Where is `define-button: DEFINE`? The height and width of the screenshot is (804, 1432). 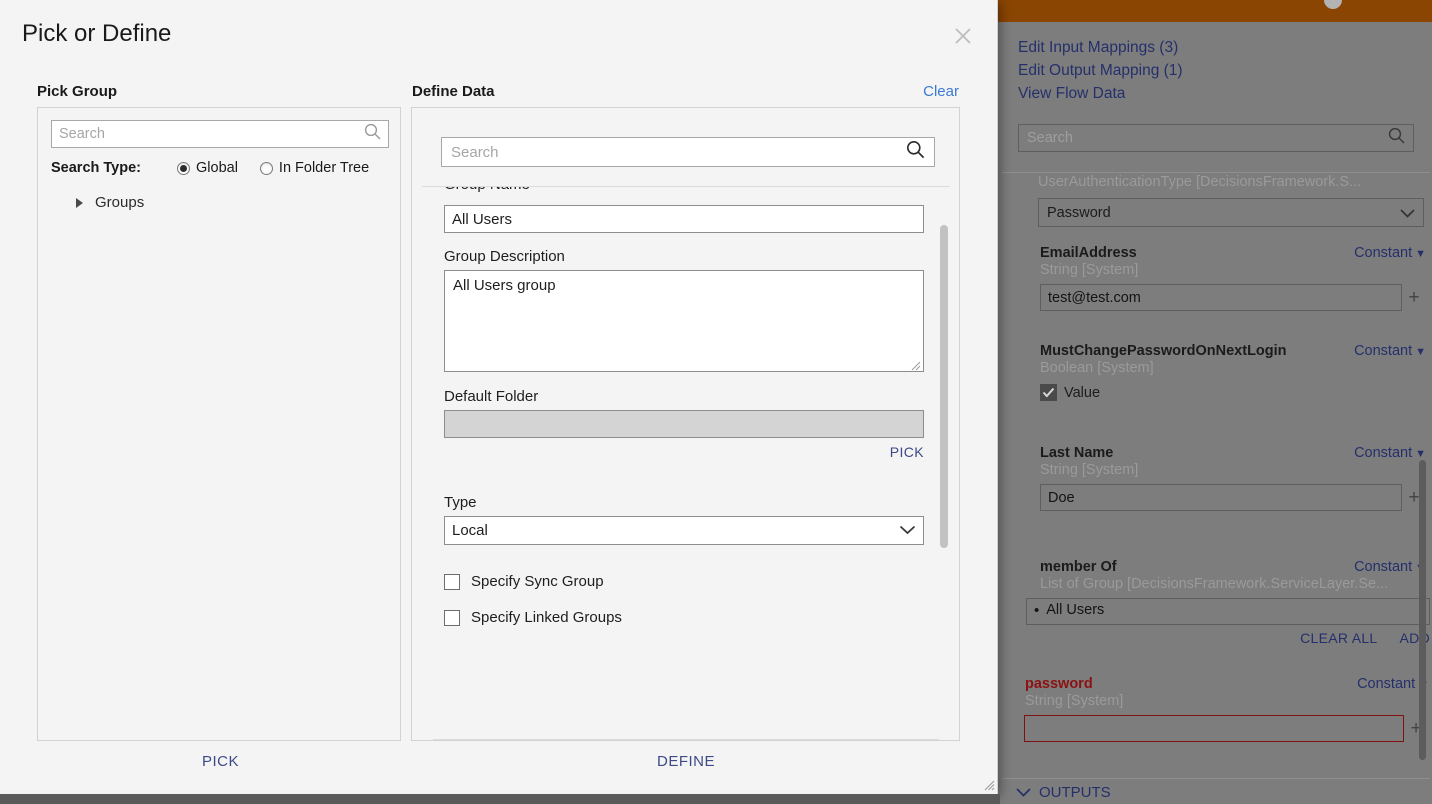
define-button: DEFINE is located at coordinates (686, 761).